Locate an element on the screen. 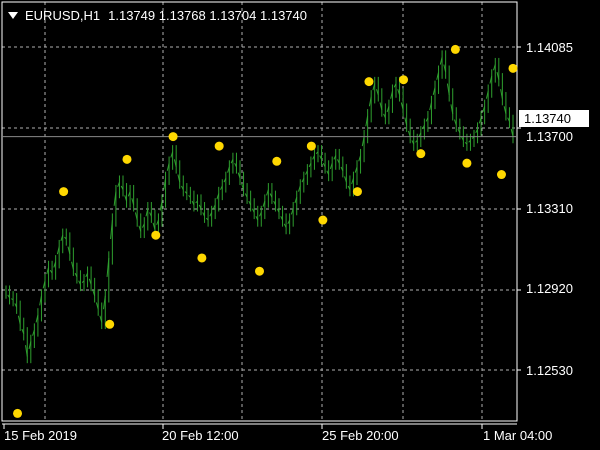 The width and height of the screenshot is (600, 450). symbol-timeframe: EURUSD,H1 is located at coordinates (63, 15).